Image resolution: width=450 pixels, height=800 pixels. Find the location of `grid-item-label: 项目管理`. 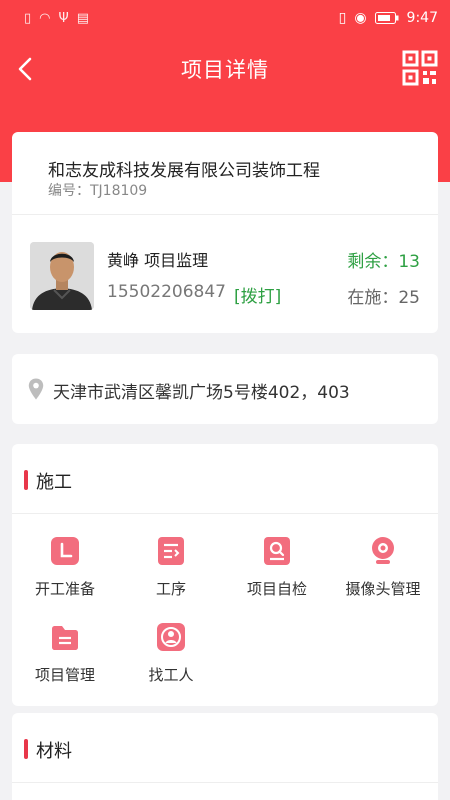

grid-item-label: 项目管理 is located at coordinates (64, 675).